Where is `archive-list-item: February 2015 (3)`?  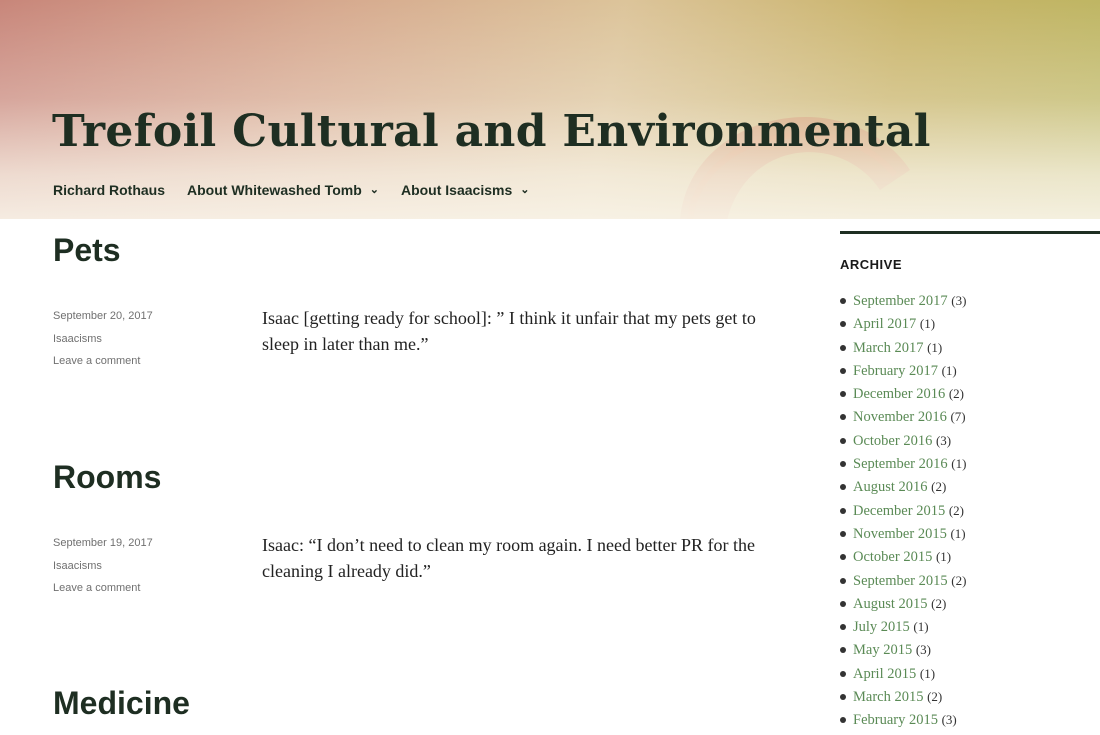 archive-list-item: February 2015 (3) is located at coordinates (970, 722).